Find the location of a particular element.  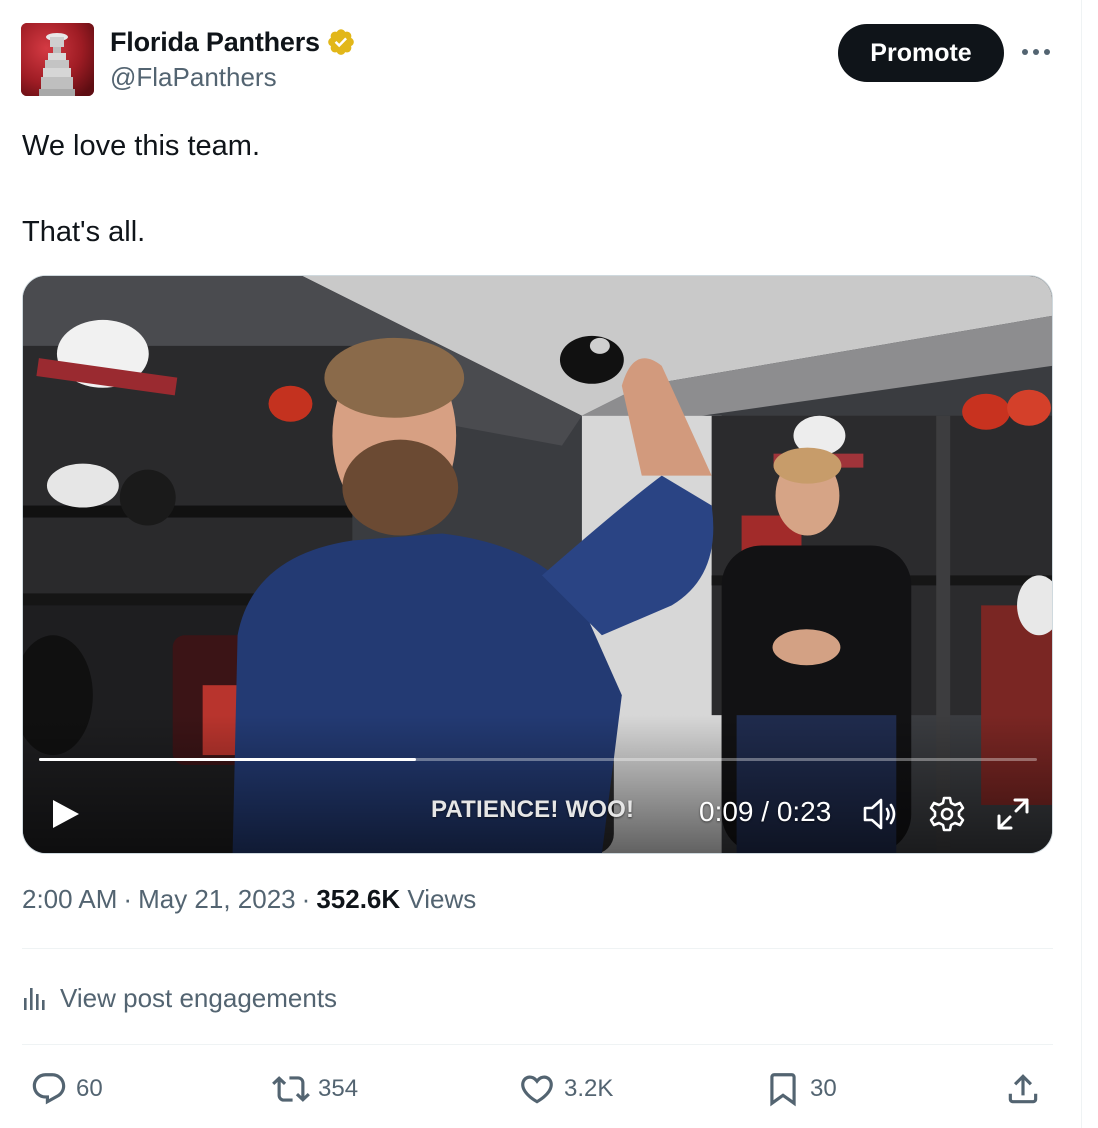

like-count: 3.2K is located at coordinates (589, 1088).